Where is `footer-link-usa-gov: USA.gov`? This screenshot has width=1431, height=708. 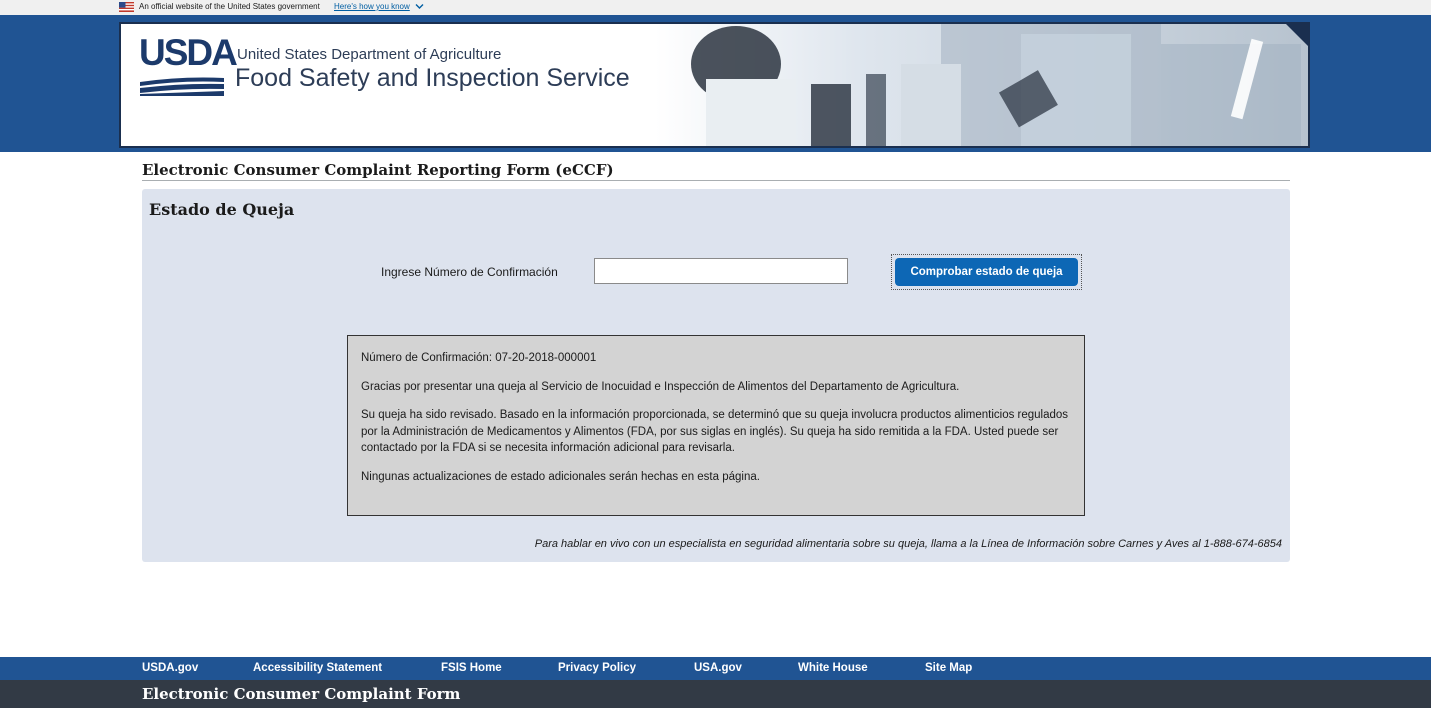 footer-link-usa-gov: USA.gov is located at coordinates (718, 668).